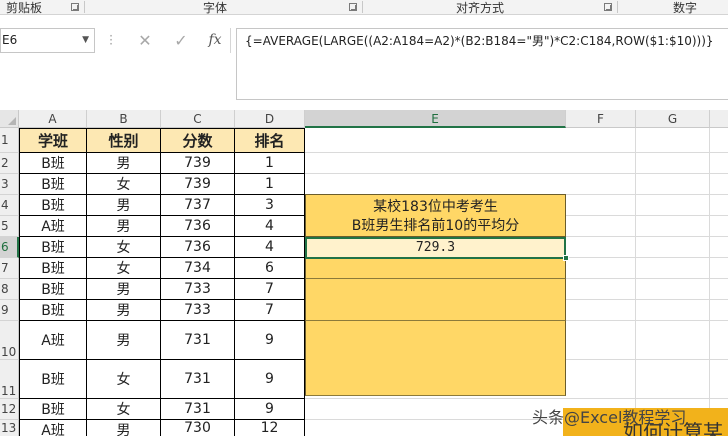 This screenshot has width=728, height=436. I want to click on clipboard-launcher-icon, so click(75, 7).